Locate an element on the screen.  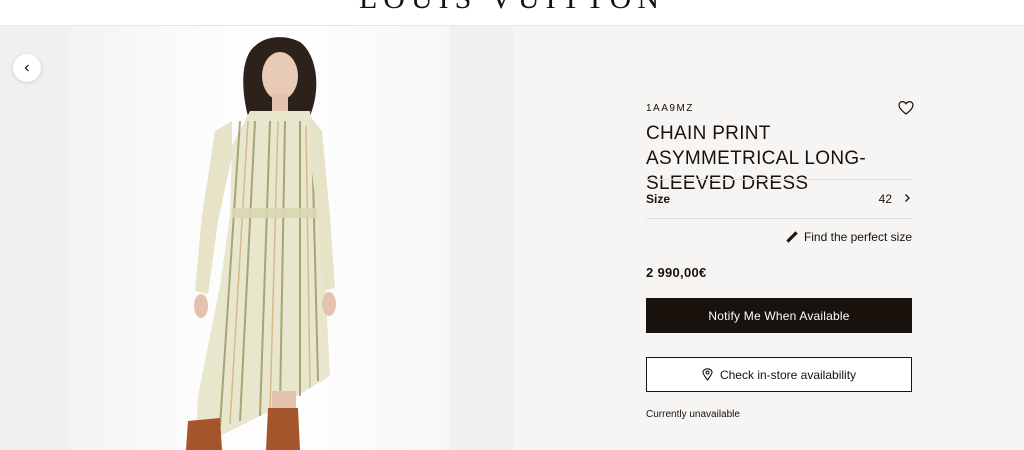
availability-status: Currently unavailable is located at coordinates (693, 414).